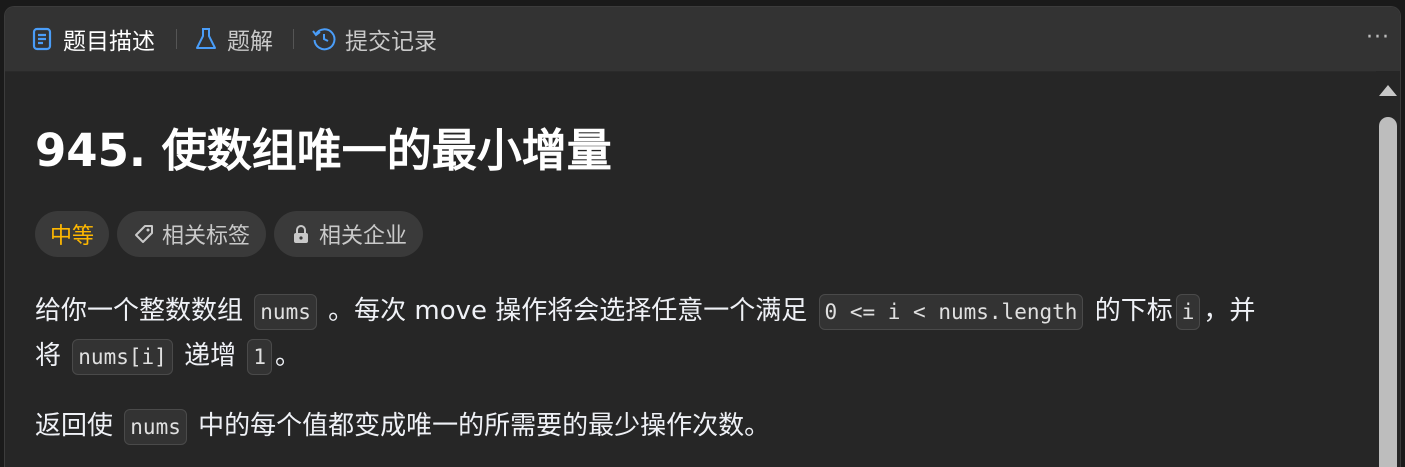  I want to click on related-companies-button: 相关企业, so click(349, 234).